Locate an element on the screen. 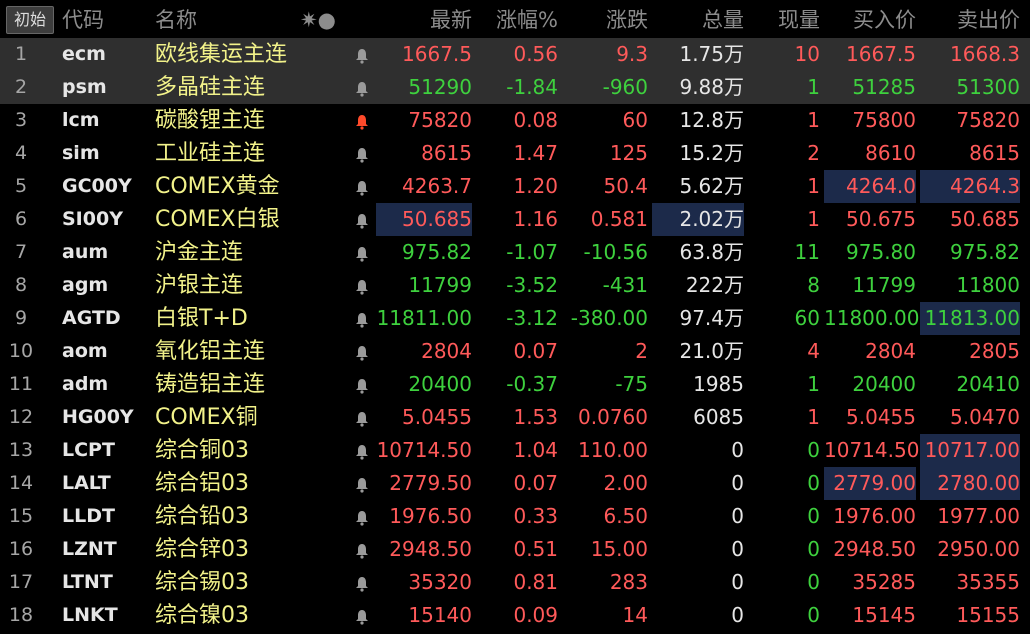 This screenshot has width=1030, height=634. col-header-code: 代码 is located at coordinates (107, 19).